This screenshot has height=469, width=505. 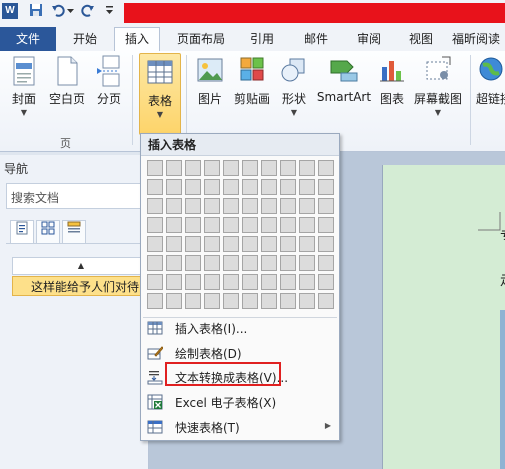 I want to click on screenshot-button: 屏幕截图 ▼, so click(x=438, y=86).